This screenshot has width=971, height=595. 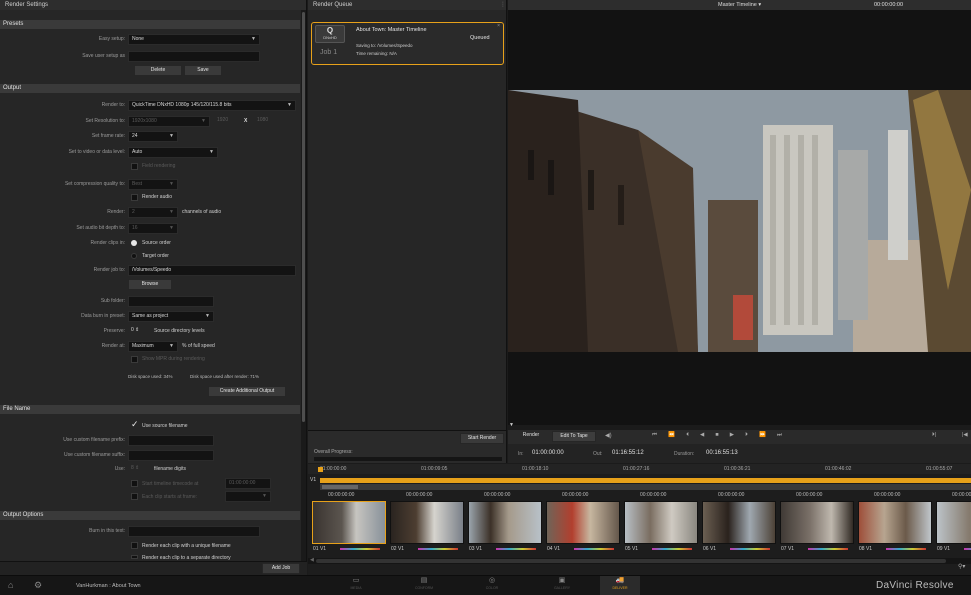 What do you see at coordinates (645, 480) in the screenshot?
I see `timeline-range-bar` at bounding box center [645, 480].